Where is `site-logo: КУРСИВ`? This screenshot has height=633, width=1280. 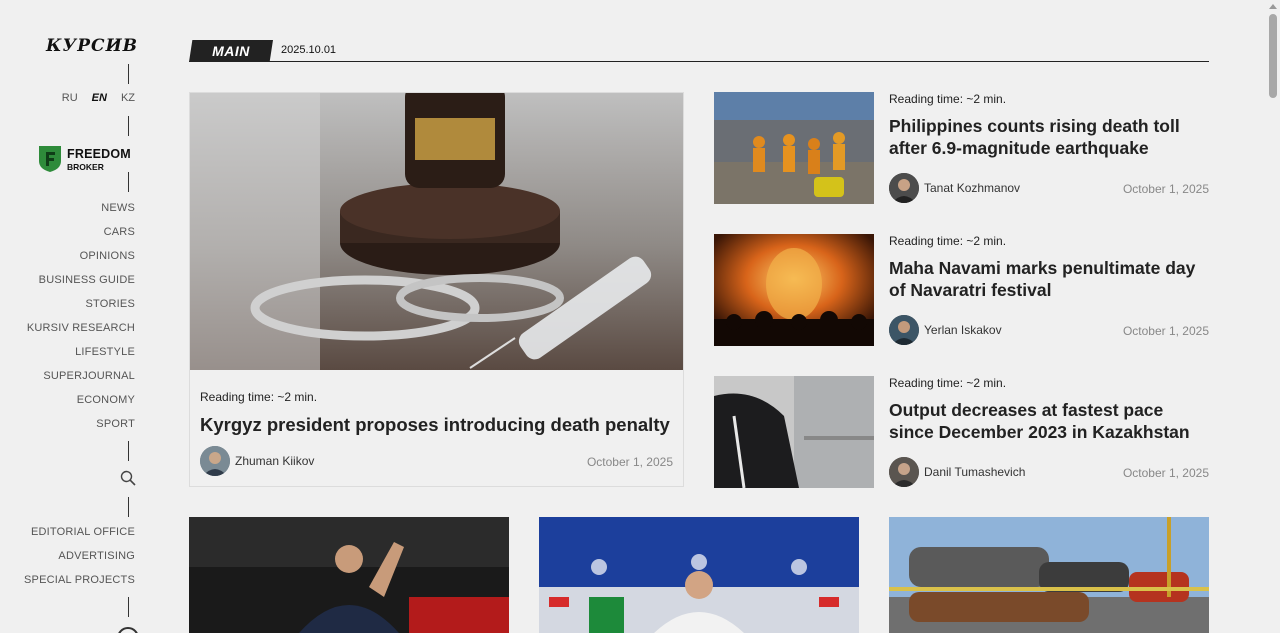 site-logo: КУРСИВ is located at coordinates (92, 46).